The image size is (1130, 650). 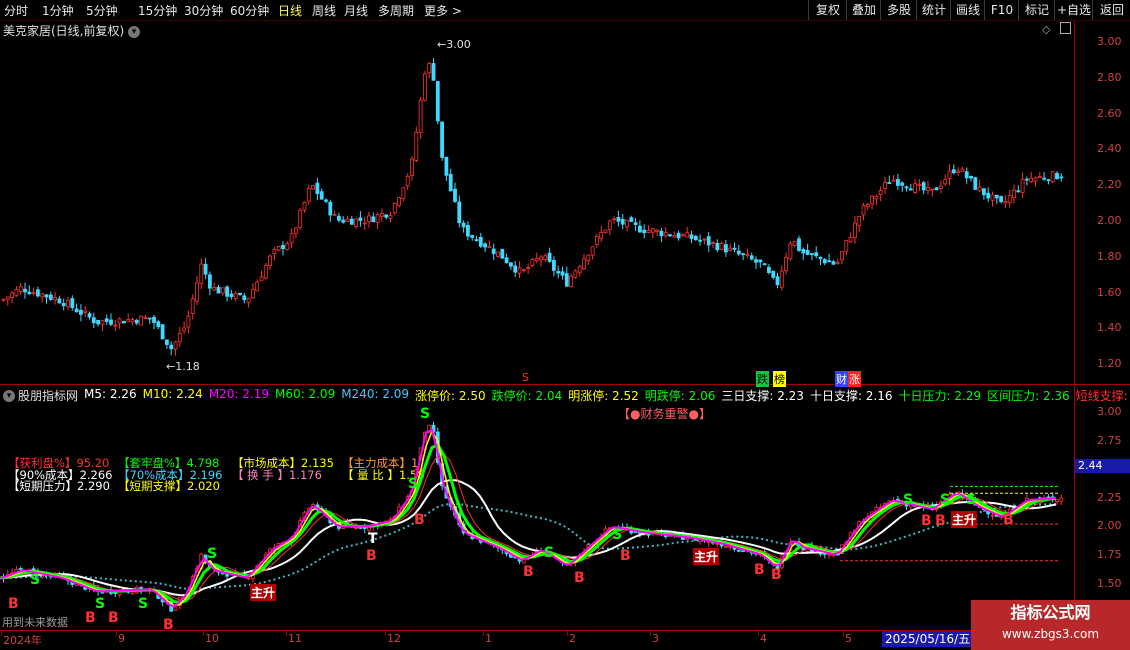 I want to click on tab-fenshi: 分时, so click(x=16, y=10).